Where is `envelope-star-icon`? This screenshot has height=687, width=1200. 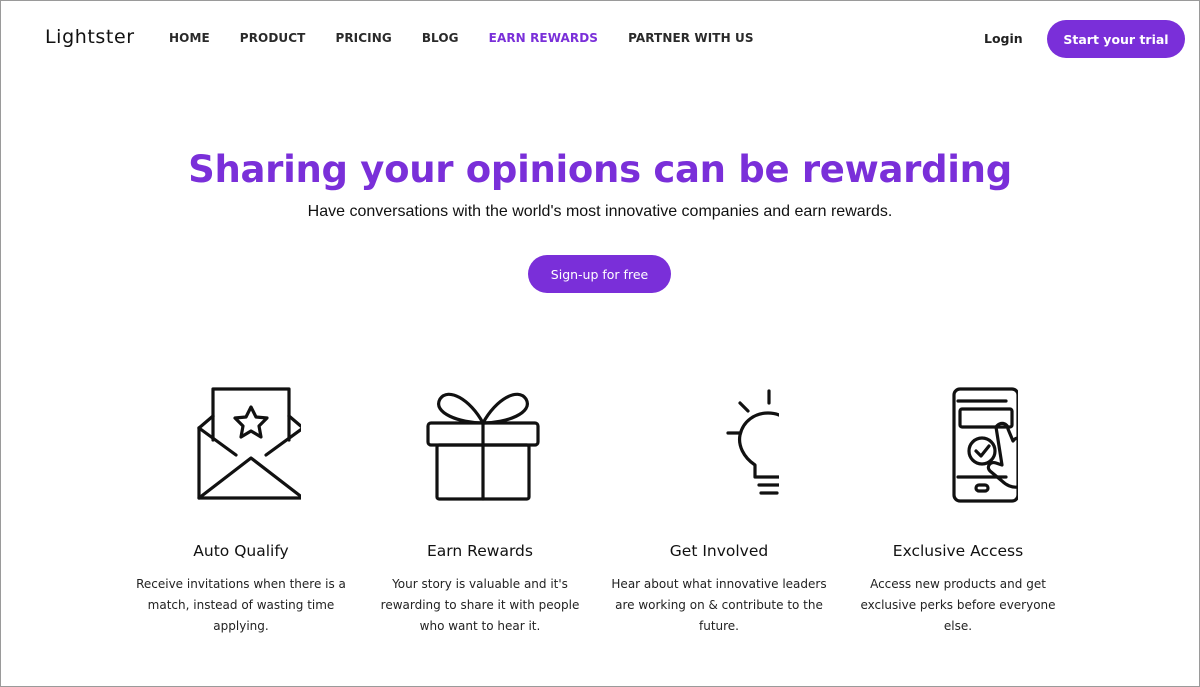
envelope-star-icon is located at coordinates (249, 443).